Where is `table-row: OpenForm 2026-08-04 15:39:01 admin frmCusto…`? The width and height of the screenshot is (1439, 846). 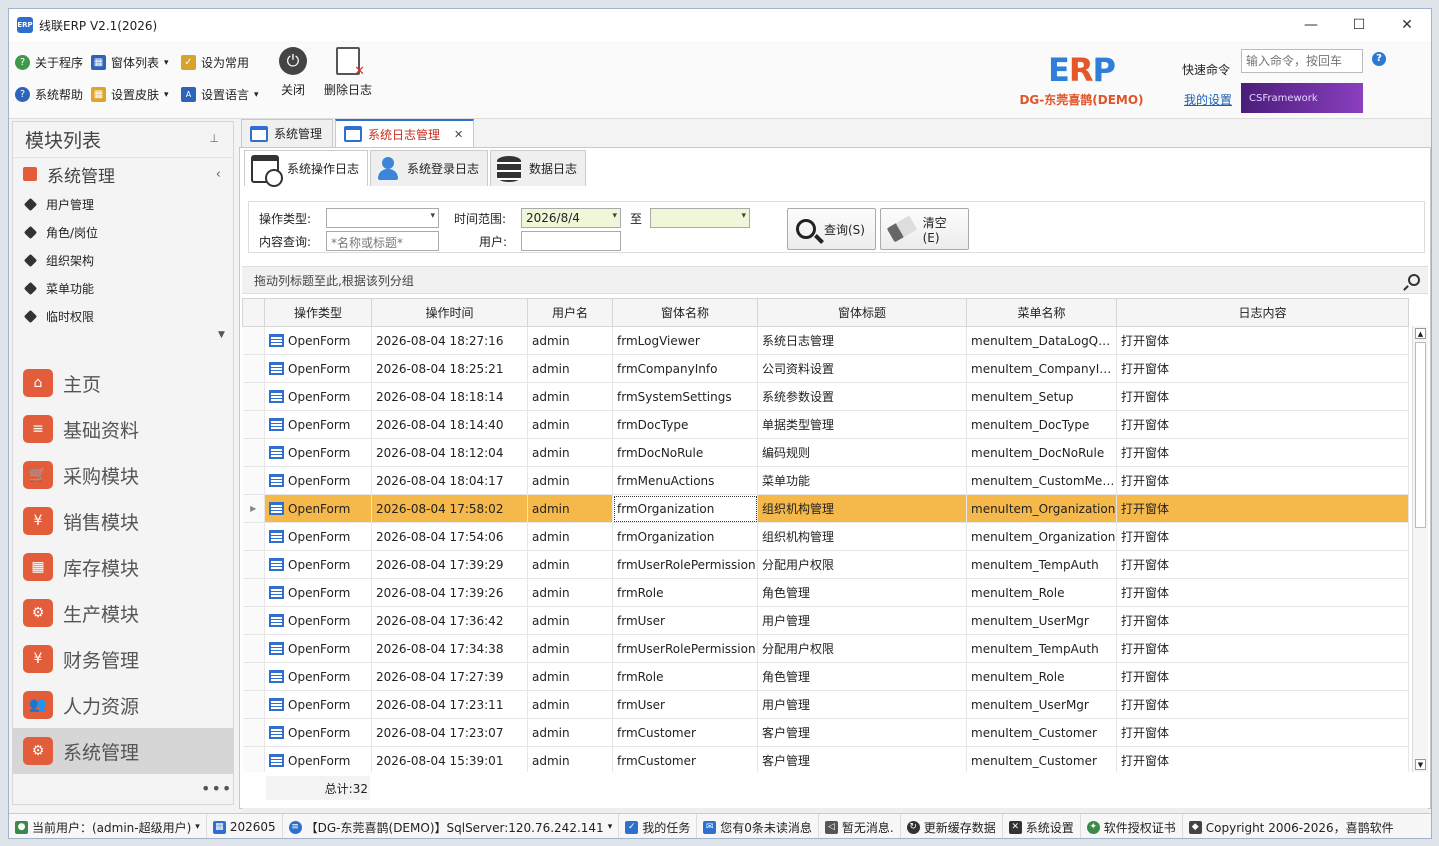 table-row: OpenForm 2026-08-04 15:39:01 admin frmCusto… is located at coordinates (825, 759).